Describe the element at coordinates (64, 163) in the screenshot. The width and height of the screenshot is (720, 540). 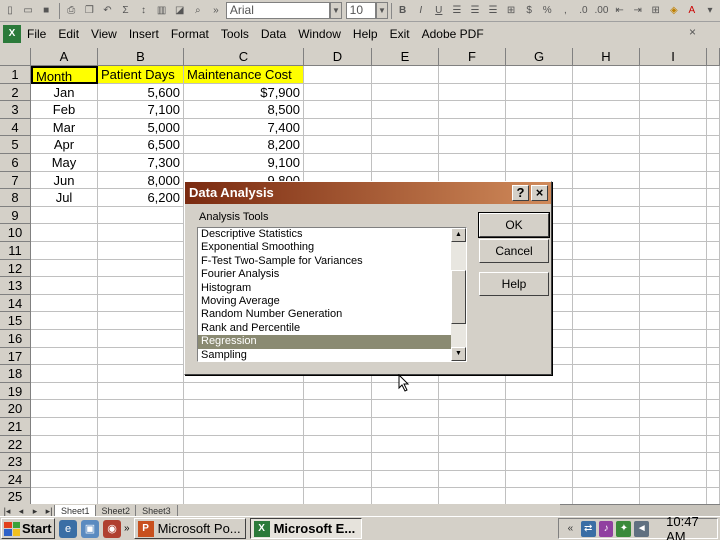
I see `cell: May` at that location.